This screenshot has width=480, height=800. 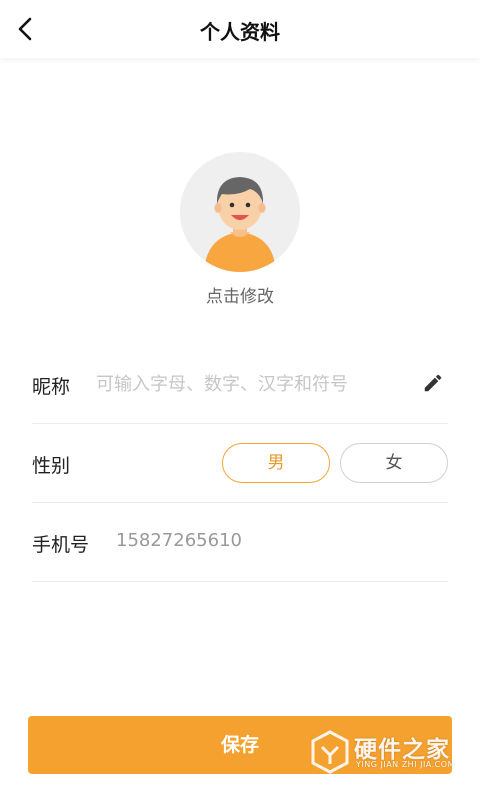 What do you see at coordinates (51, 466) in the screenshot?
I see `gender-label: 性别` at bounding box center [51, 466].